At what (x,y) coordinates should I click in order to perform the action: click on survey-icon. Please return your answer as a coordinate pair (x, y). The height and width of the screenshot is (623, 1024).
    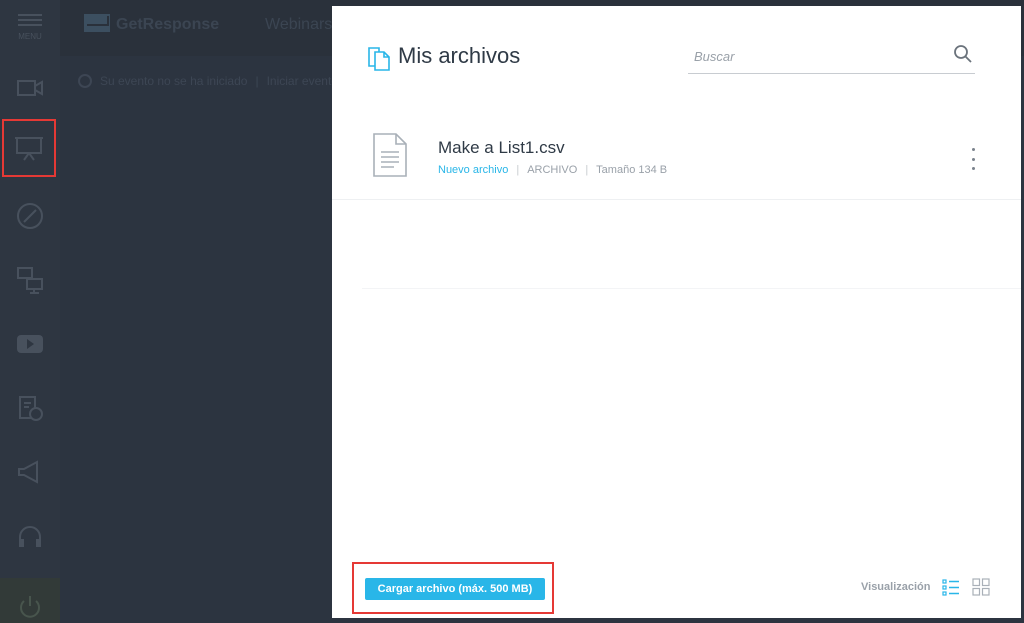
    Looking at the image, I should click on (31, 408).